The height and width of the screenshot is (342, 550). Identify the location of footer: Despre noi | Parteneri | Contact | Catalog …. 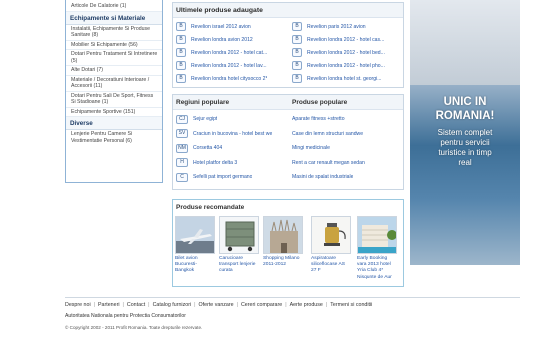
(292, 313).